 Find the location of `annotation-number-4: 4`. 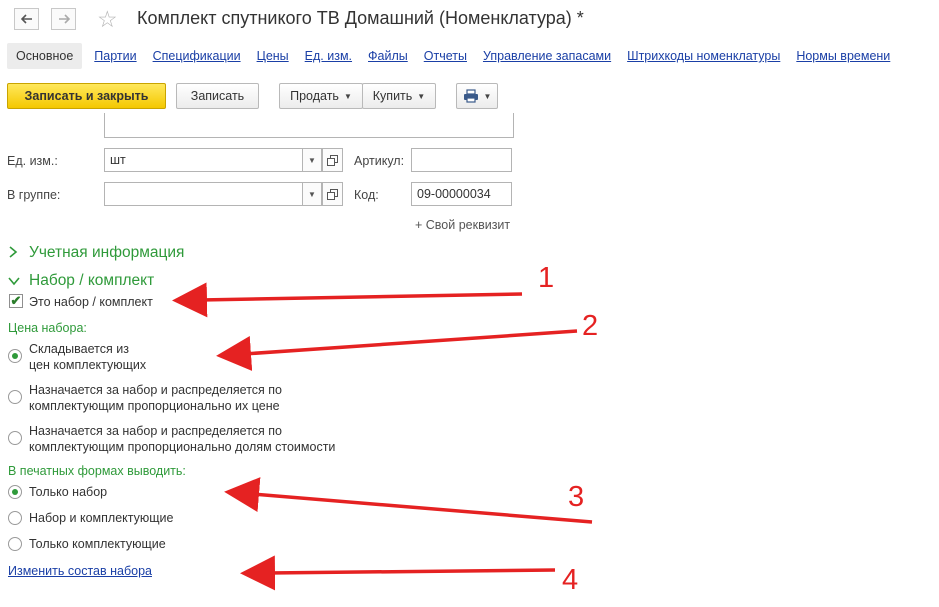

annotation-number-4: 4 is located at coordinates (570, 580).